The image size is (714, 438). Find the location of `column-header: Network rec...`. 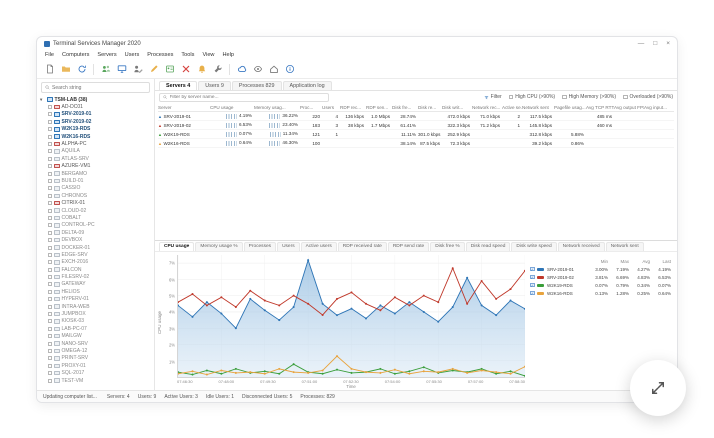

column-header: Network rec... is located at coordinates (487, 107).